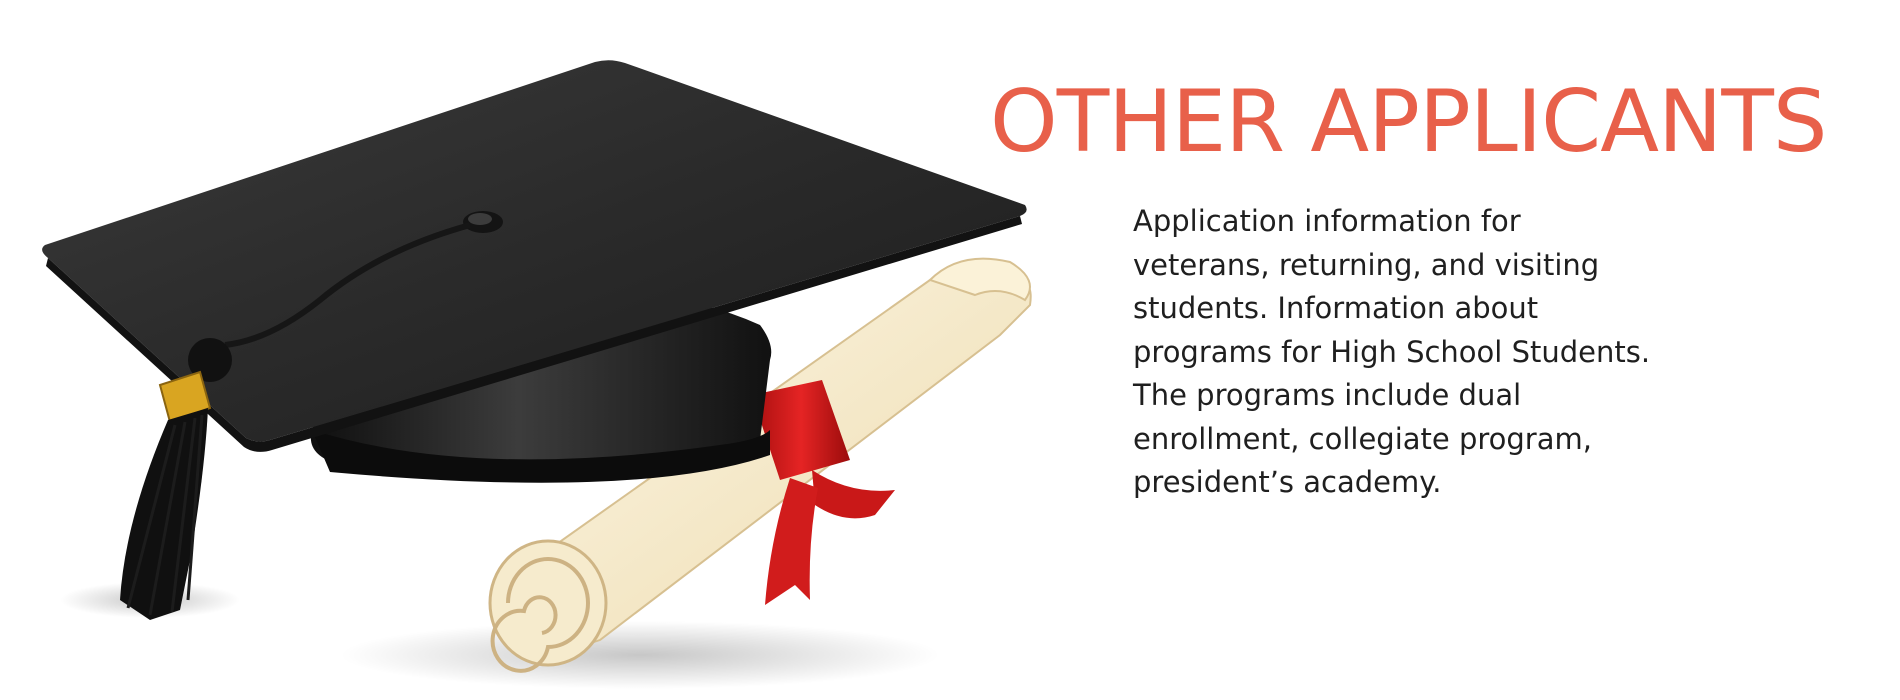  I want to click on floor-shadow, so click(640, 655).